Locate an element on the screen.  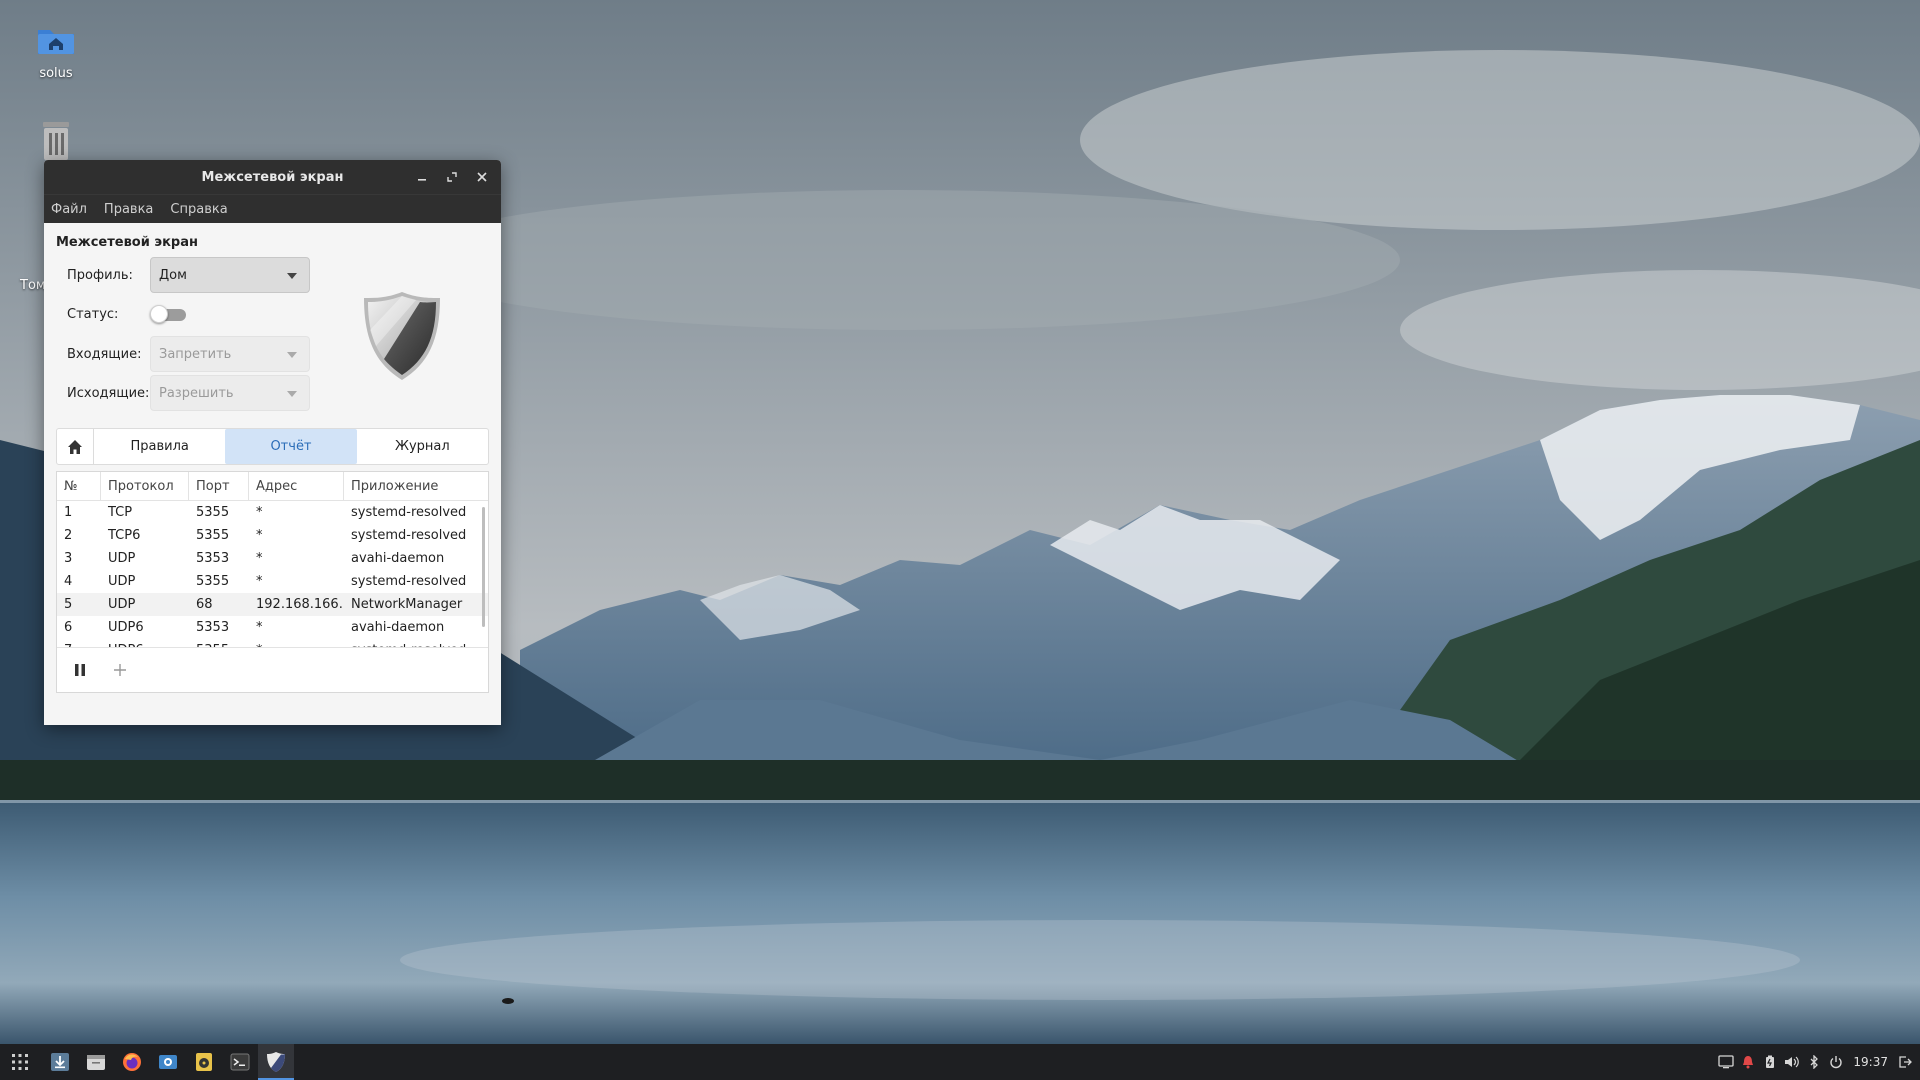
table-cell: 5353 is located at coordinates (213, 558).